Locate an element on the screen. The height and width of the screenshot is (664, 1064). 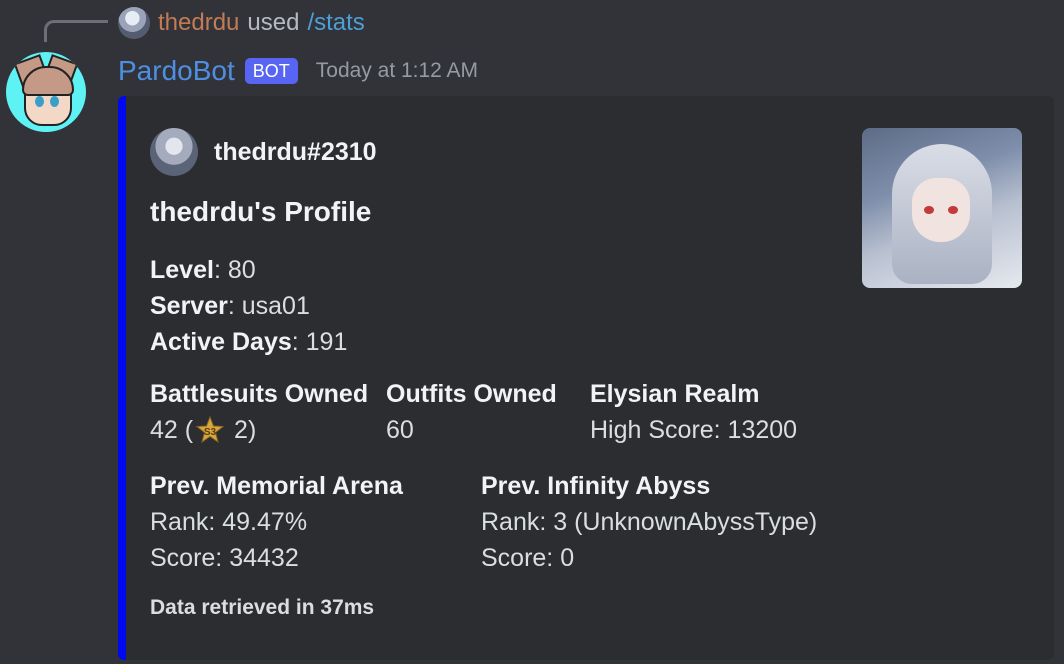
memorial-arena-score: Score: 34432 is located at coordinates (224, 558).